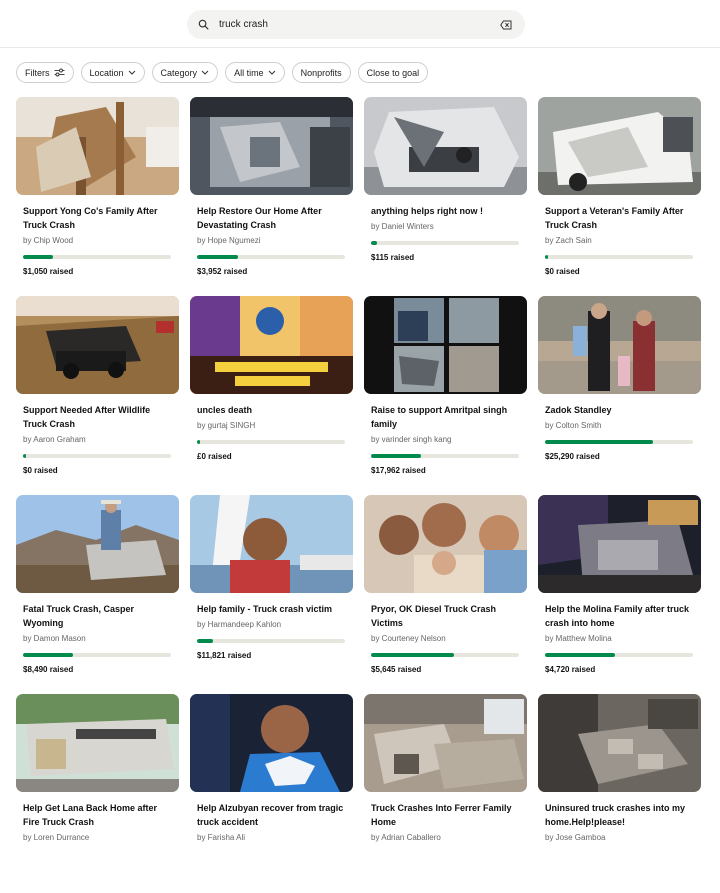  I want to click on organizer-byline: by Harmandeep Kahlon, so click(239, 624).